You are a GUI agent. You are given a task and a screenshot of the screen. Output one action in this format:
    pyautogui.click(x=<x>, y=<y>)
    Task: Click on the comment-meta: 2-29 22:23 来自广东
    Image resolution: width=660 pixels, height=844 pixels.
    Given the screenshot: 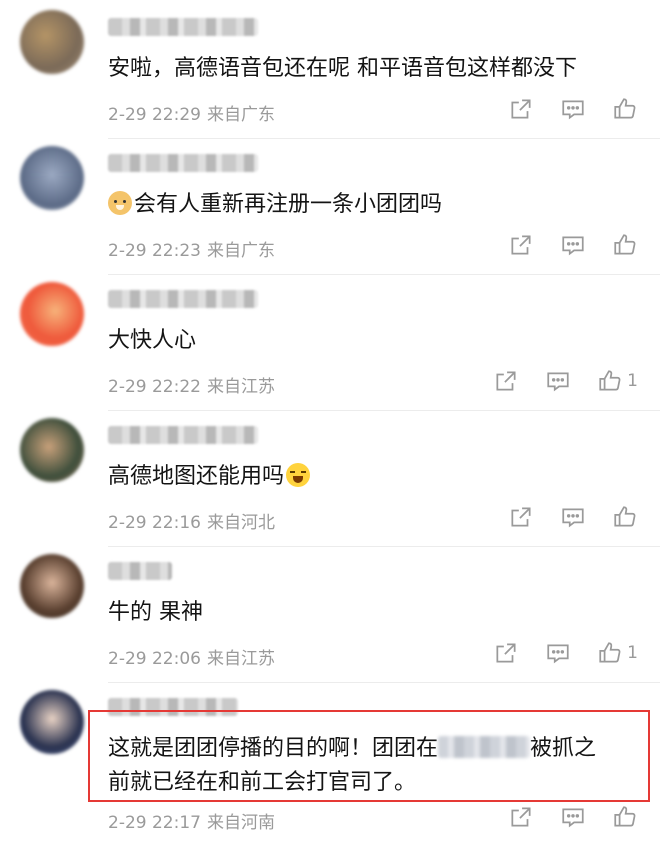 What is the action you would take?
    pyautogui.click(x=191, y=248)
    